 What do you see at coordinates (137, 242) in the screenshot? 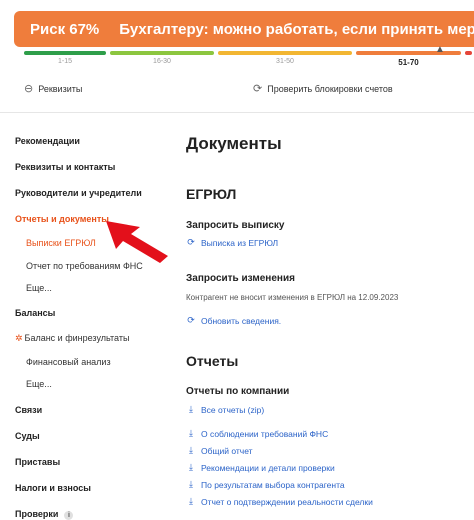
I see `red-arrow-icon` at bounding box center [137, 242].